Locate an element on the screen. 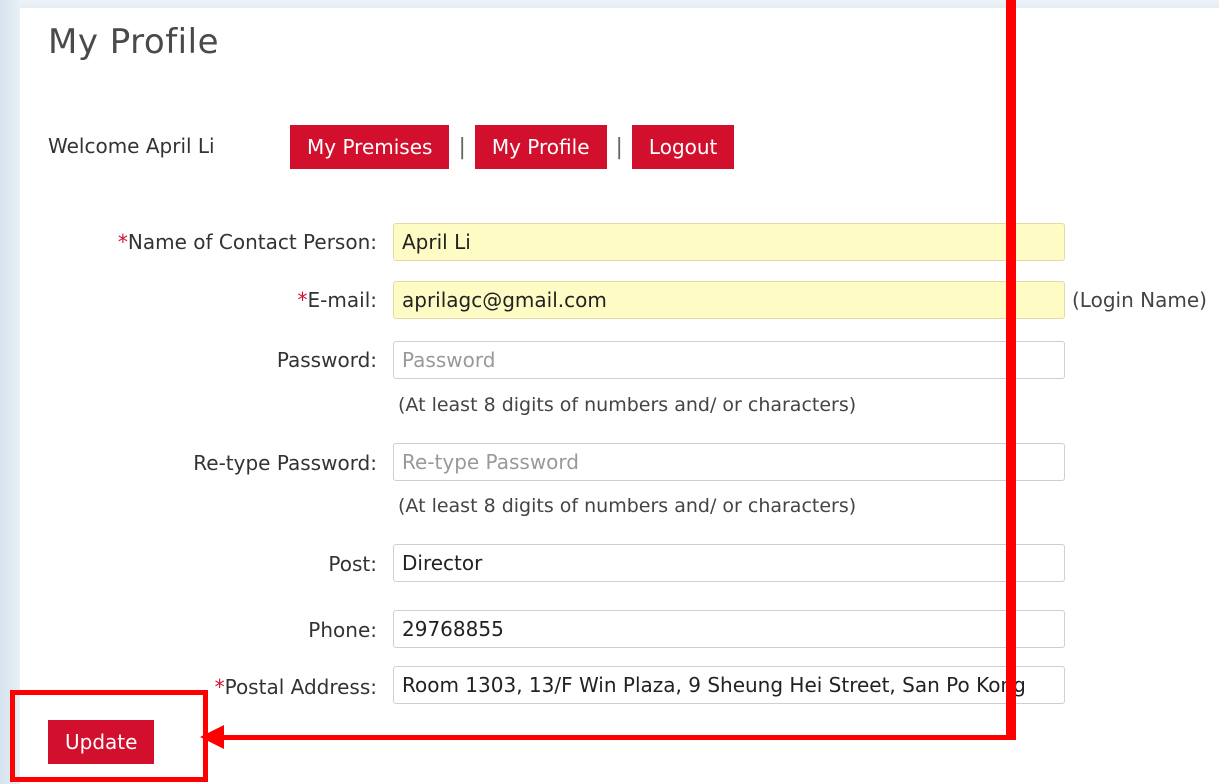  contact-person-label-text: Name of Contact Person: is located at coordinates (252, 242).